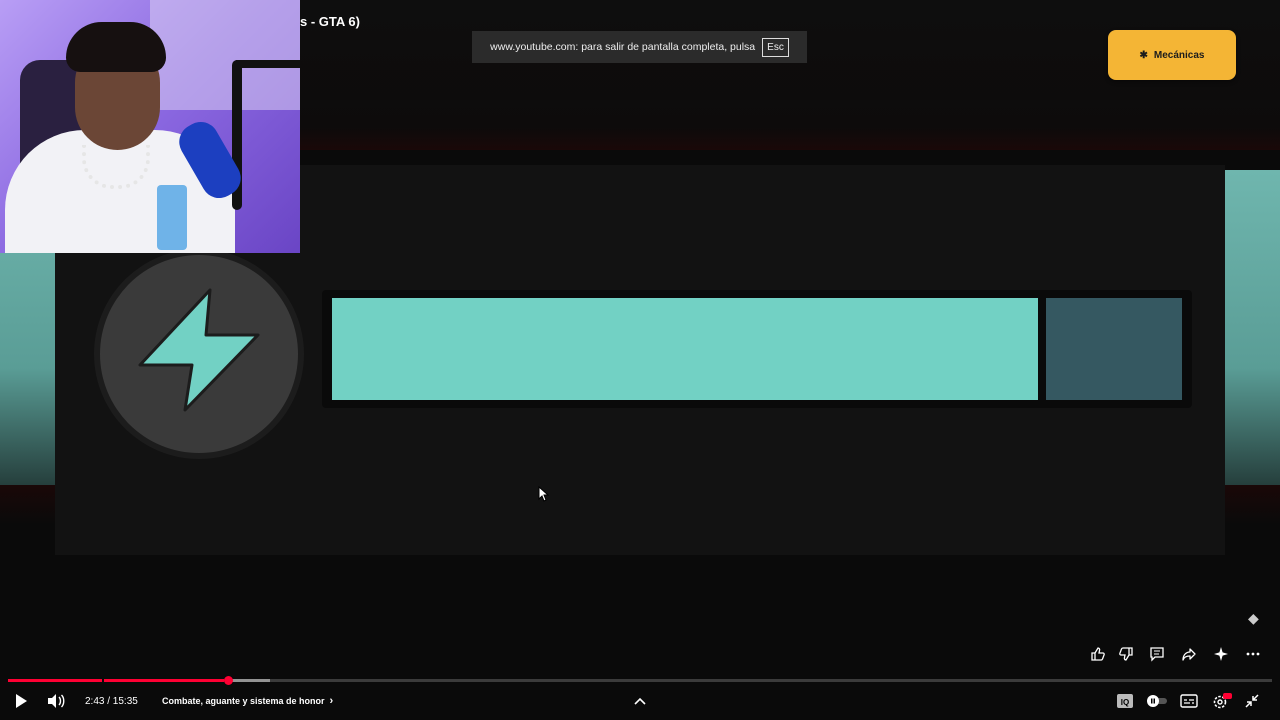 The height and width of the screenshot is (720, 1280). Describe the element at coordinates (243, 701) in the screenshot. I see `chapter-title: Combate, aguante y sistema de honor` at that location.